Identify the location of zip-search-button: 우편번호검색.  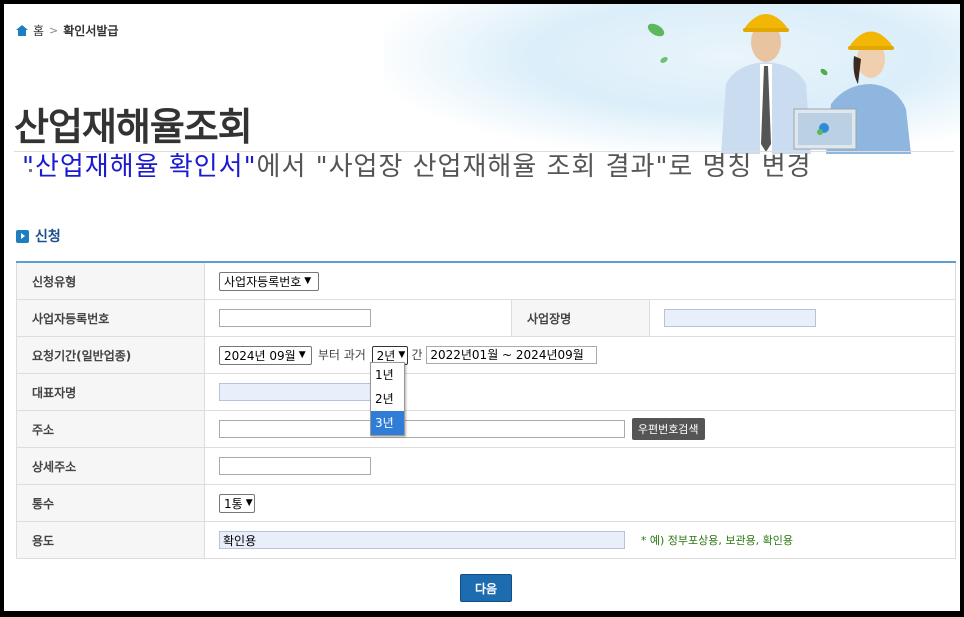
(668, 429).